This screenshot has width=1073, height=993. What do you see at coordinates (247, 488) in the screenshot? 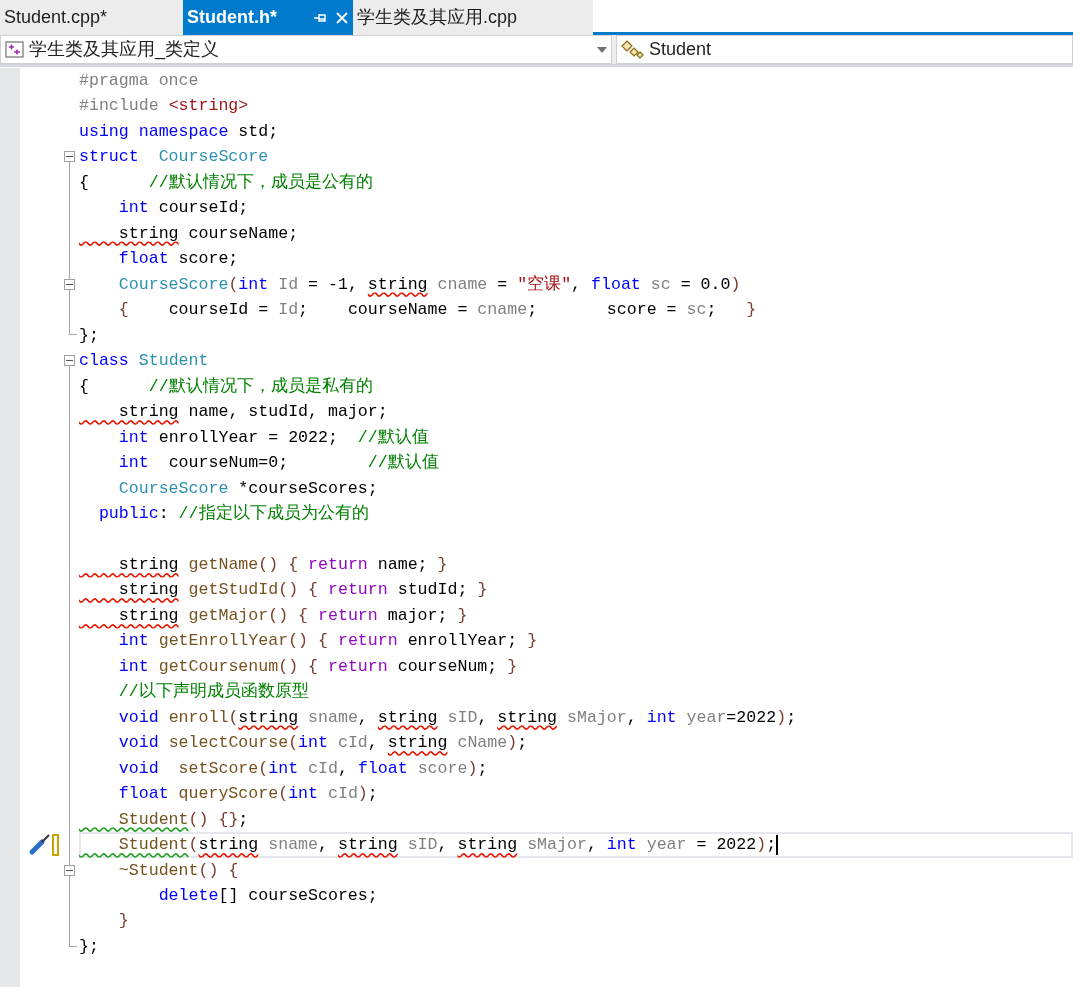
I see `code-line: CourseScore *courseScores;` at bounding box center [247, 488].